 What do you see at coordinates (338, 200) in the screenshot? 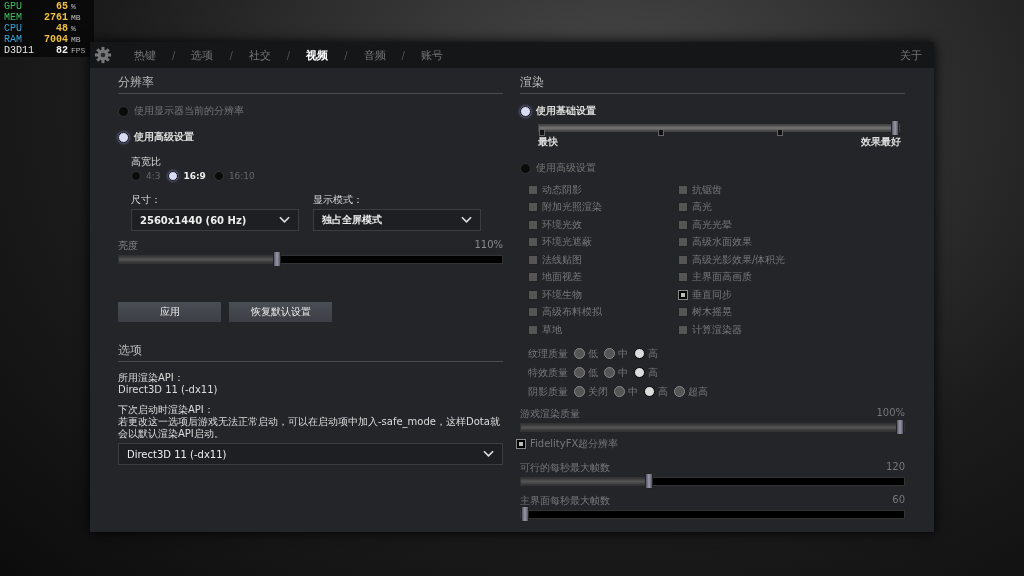
I see `field-label: 显示模式：` at bounding box center [338, 200].